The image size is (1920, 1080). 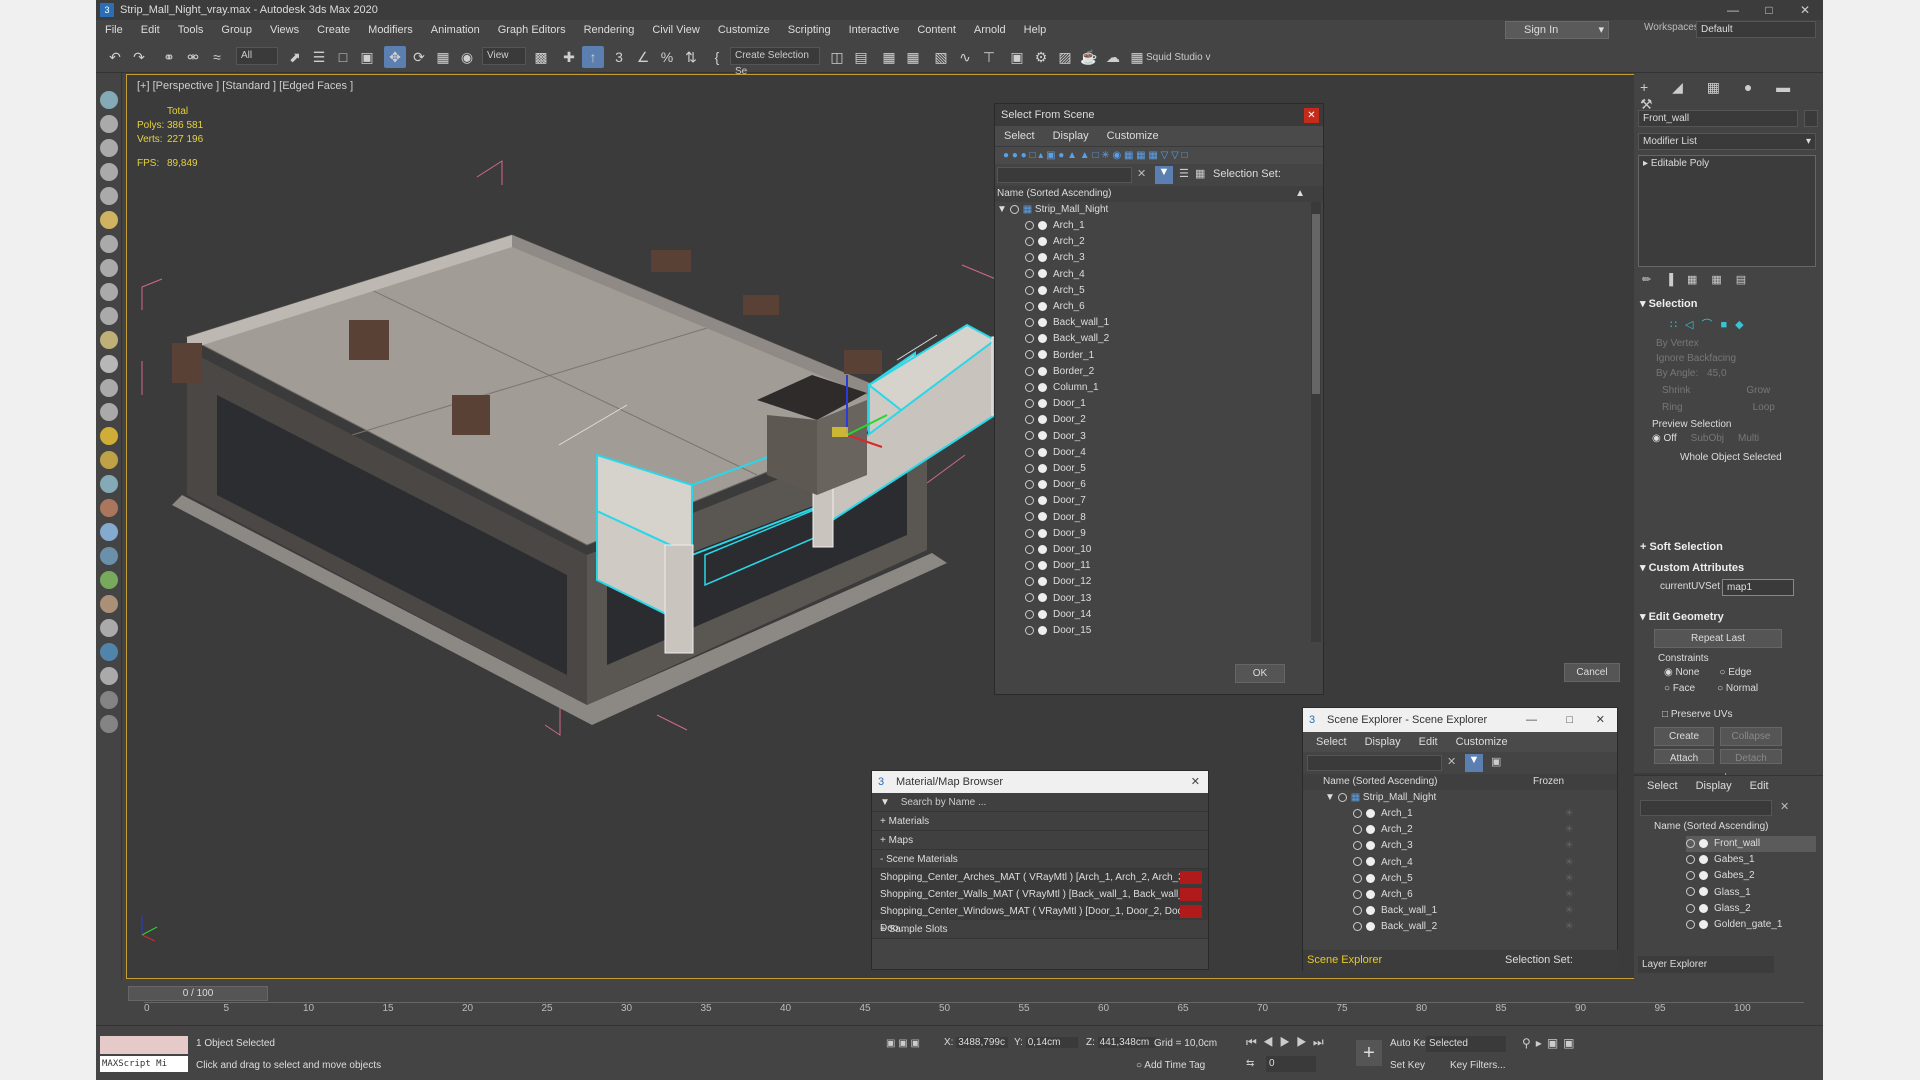 I want to click on minimize-button: —, so click(x=1733, y=10).